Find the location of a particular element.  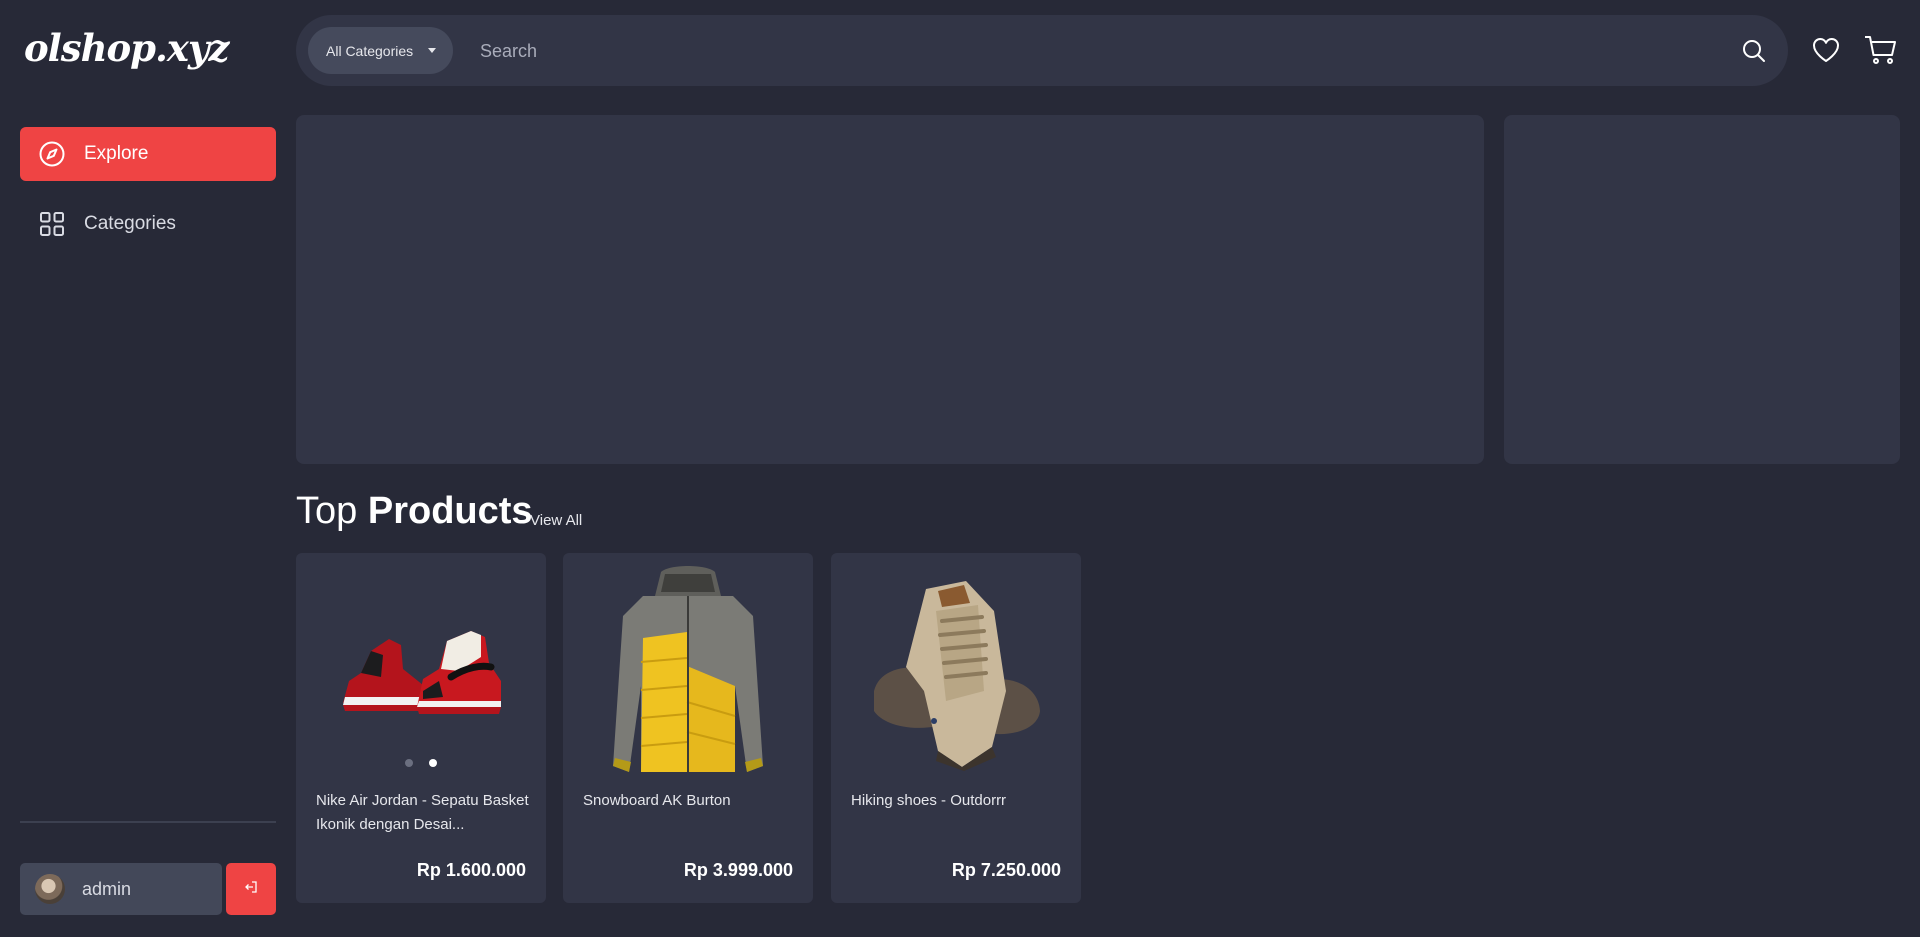

caret-down-icon is located at coordinates (432, 50).